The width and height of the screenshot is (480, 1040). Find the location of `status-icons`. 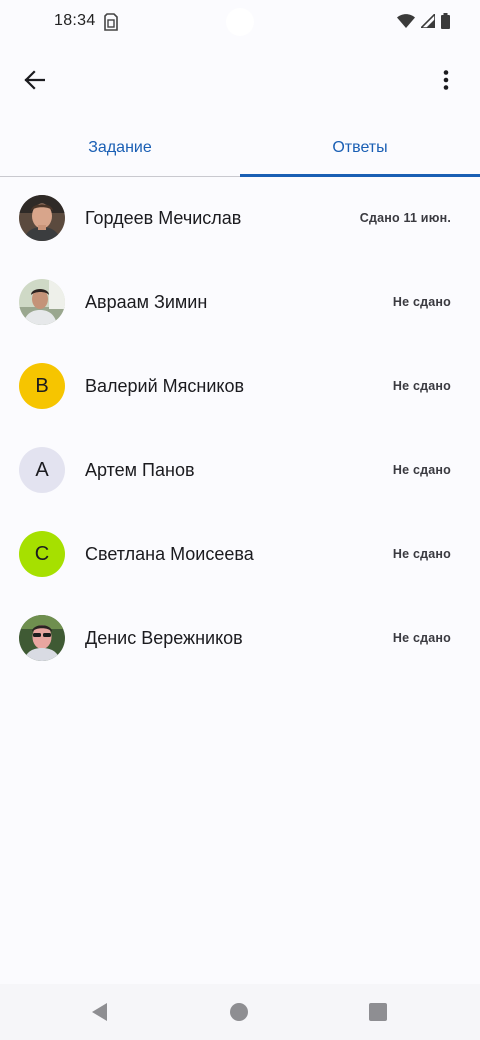

status-icons is located at coordinates (423, 23).